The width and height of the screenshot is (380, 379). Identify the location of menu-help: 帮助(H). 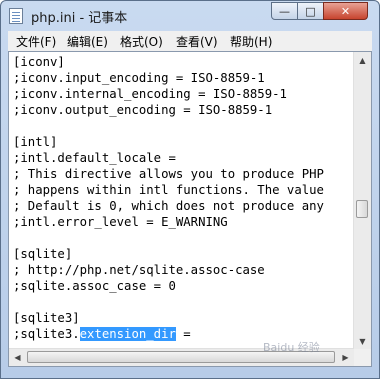
(251, 41).